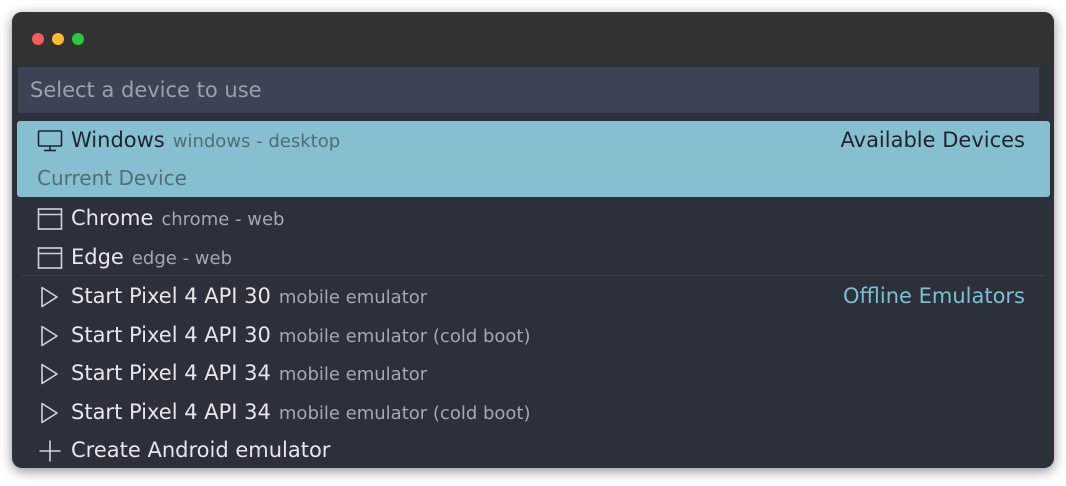 The width and height of the screenshot is (1066, 486). Describe the element at coordinates (38, 39) in the screenshot. I see `close-window-button` at that location.